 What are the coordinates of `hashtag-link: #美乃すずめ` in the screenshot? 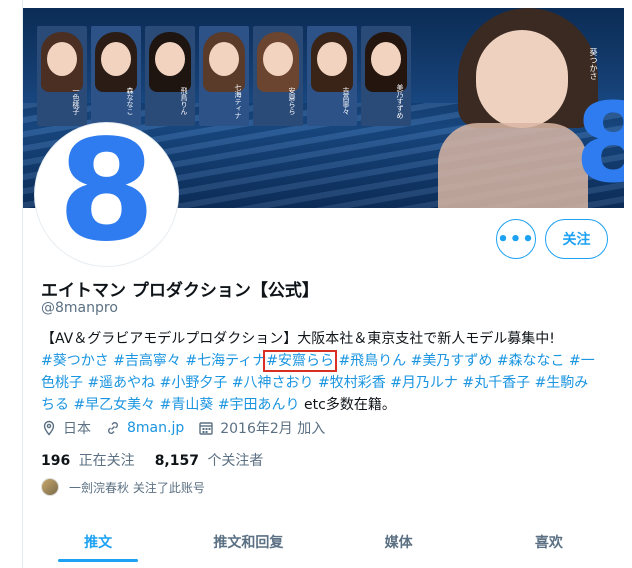 It's located at (452, 361).